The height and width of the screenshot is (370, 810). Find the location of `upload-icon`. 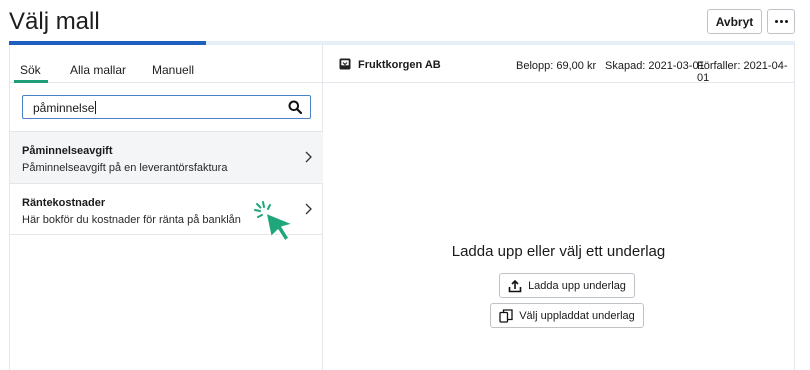

upload-icon is located at coordinates (515, 285).